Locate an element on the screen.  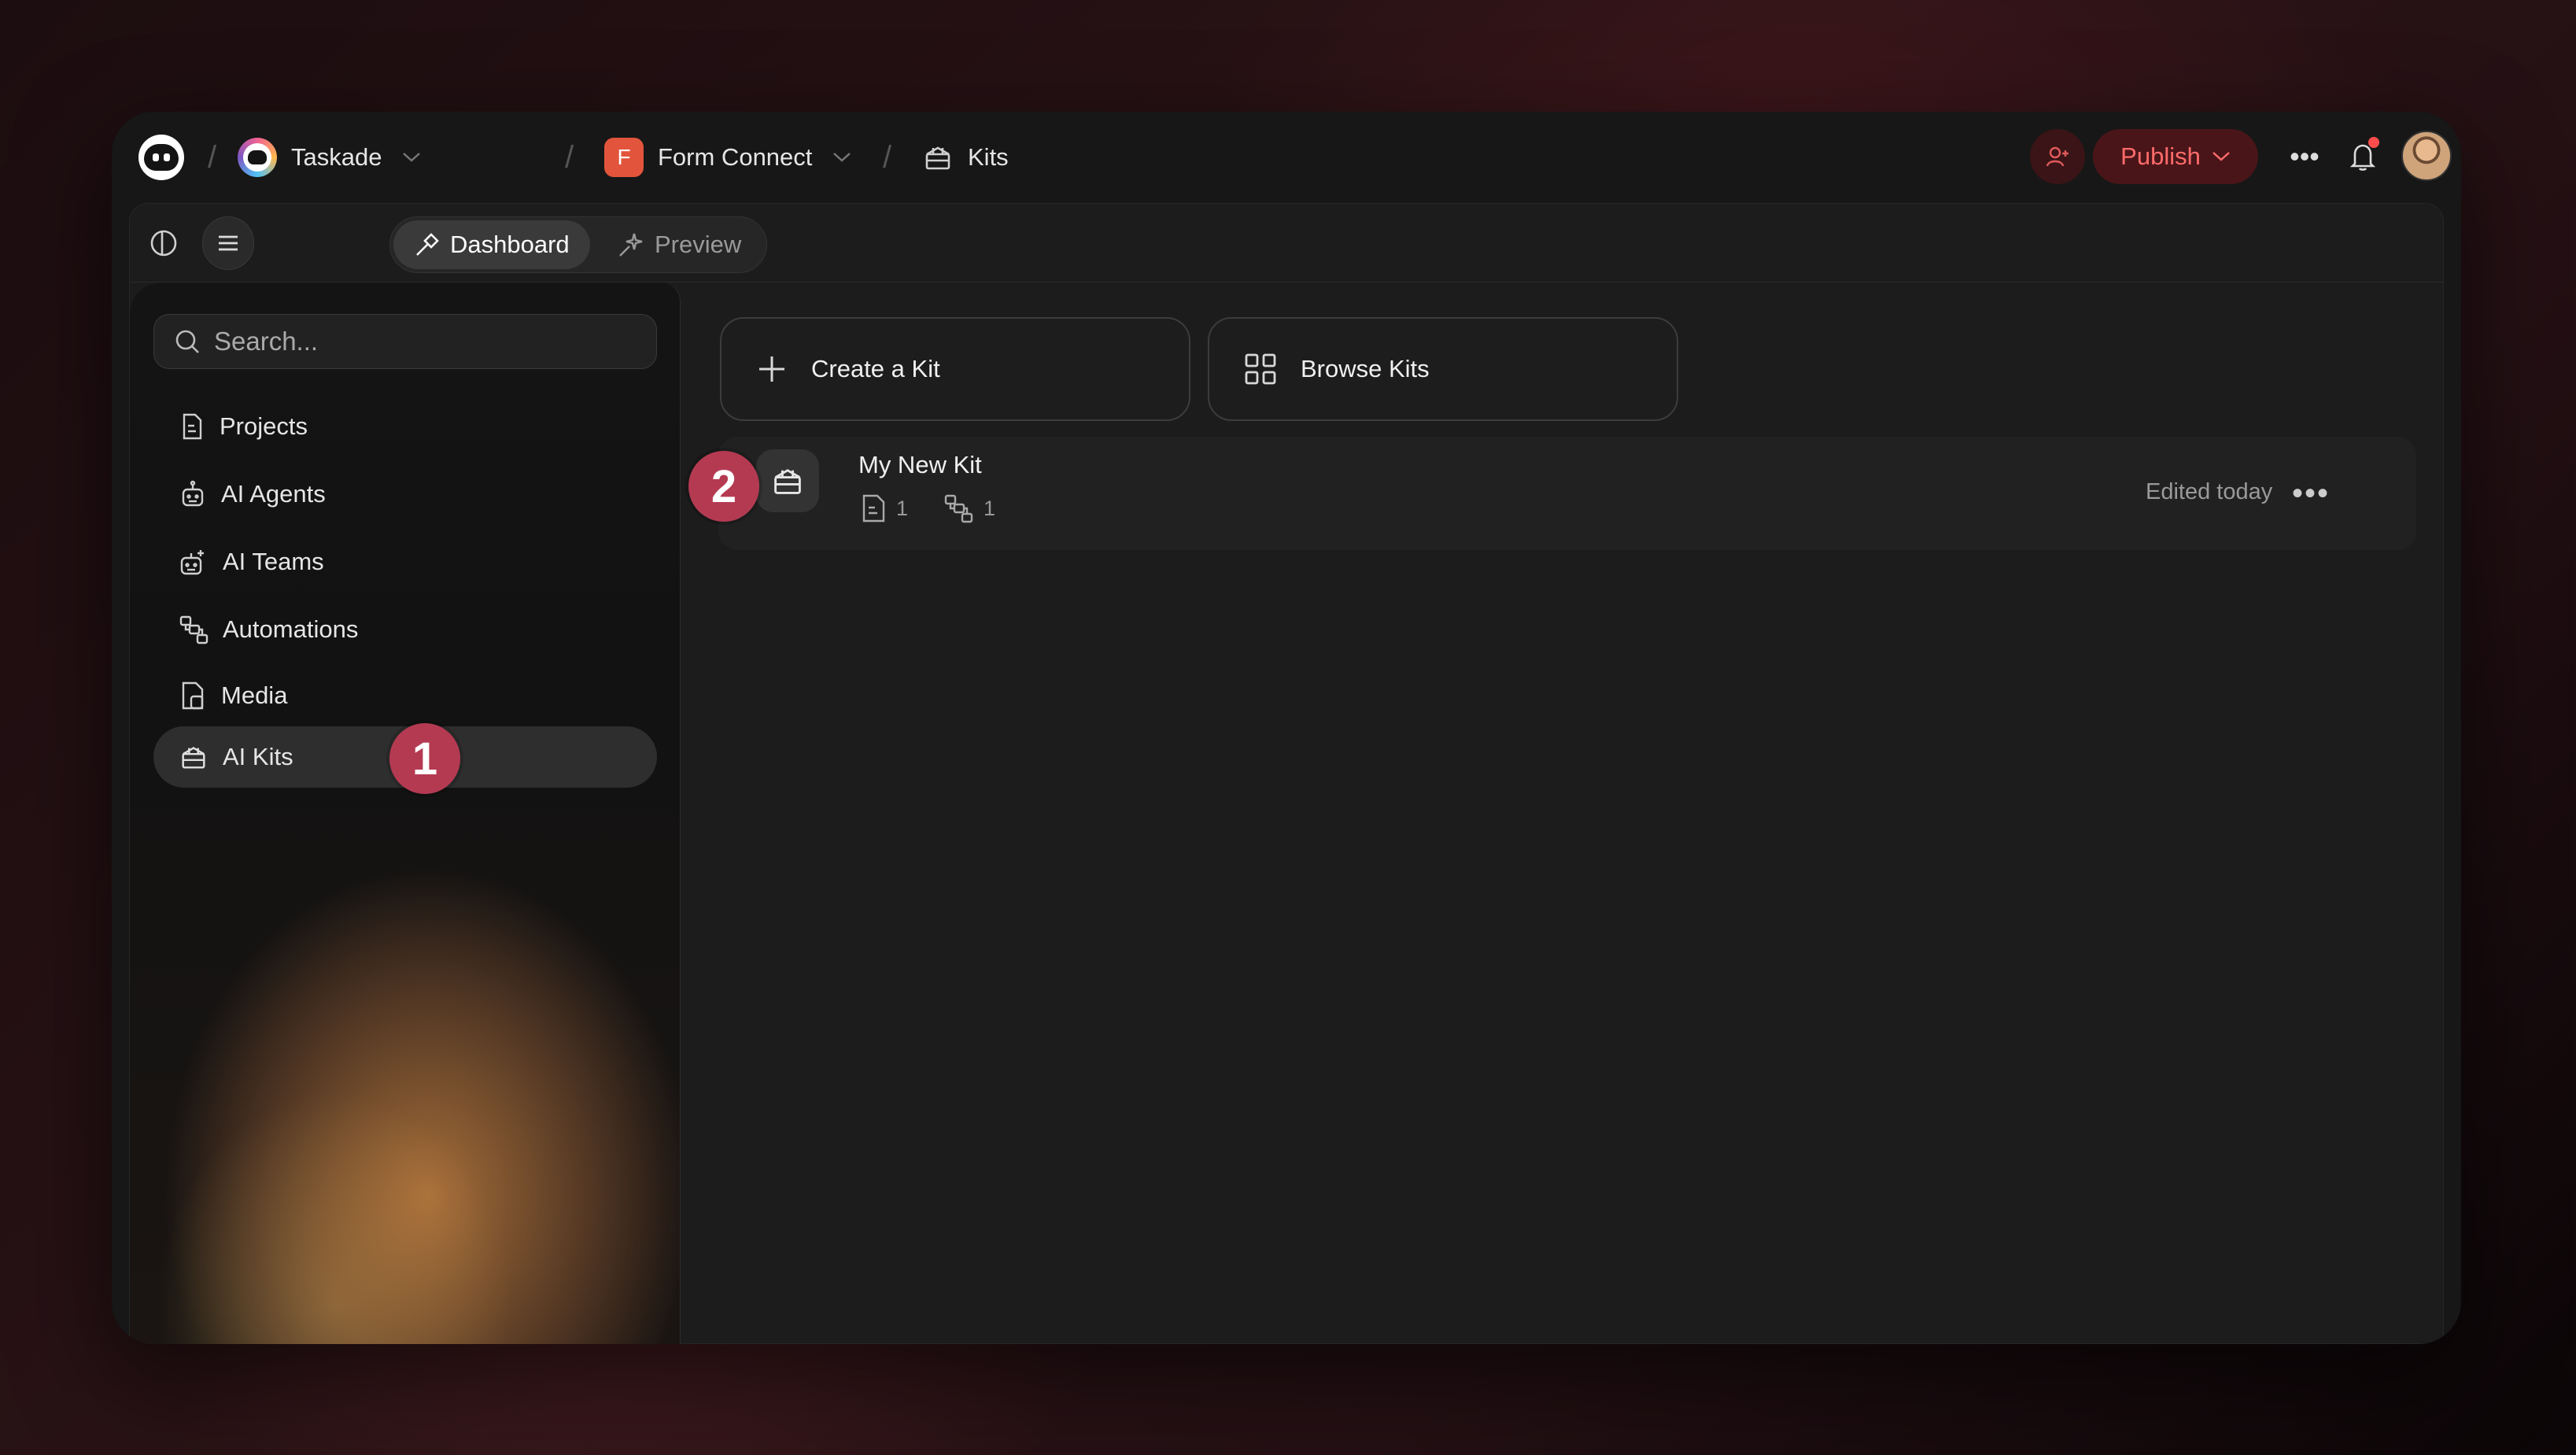
hammer-icon is located at coordinates (427, 244).